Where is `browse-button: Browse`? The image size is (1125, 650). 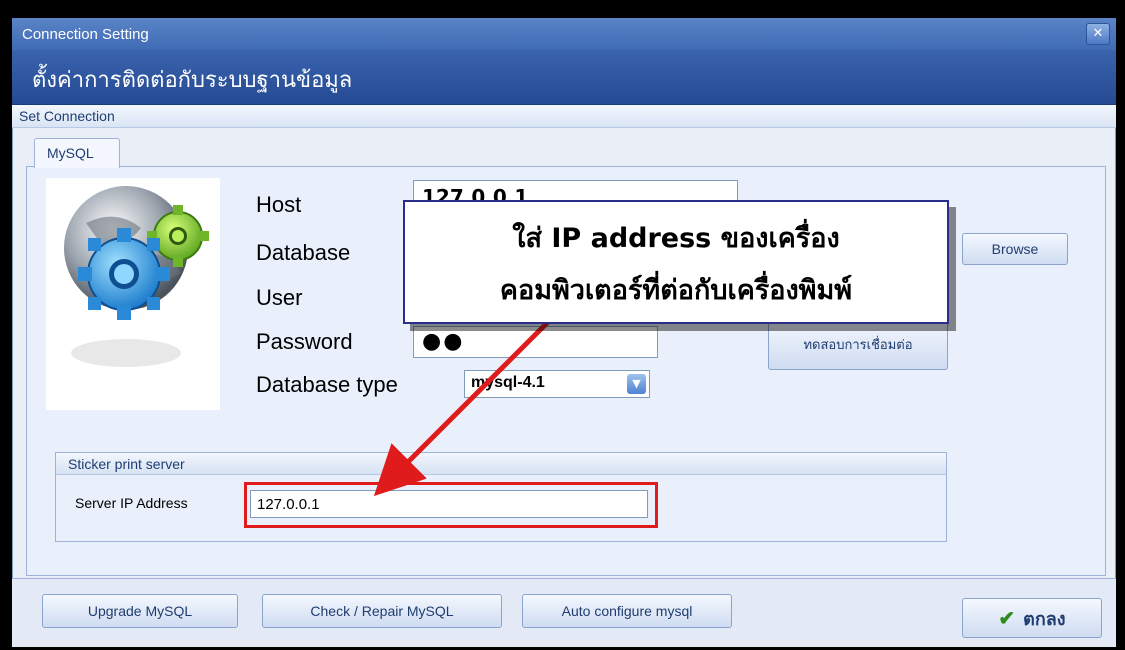
browse-button: Browse is located at coordinates (1015, 249).